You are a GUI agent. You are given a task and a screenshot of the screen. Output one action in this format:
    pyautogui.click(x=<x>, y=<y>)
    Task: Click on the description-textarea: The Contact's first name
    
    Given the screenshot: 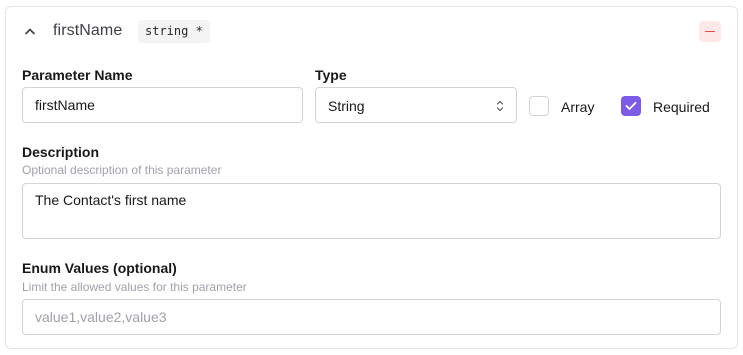 What is the action you would take?
    pyautogui.click(x=371, y=211)
    